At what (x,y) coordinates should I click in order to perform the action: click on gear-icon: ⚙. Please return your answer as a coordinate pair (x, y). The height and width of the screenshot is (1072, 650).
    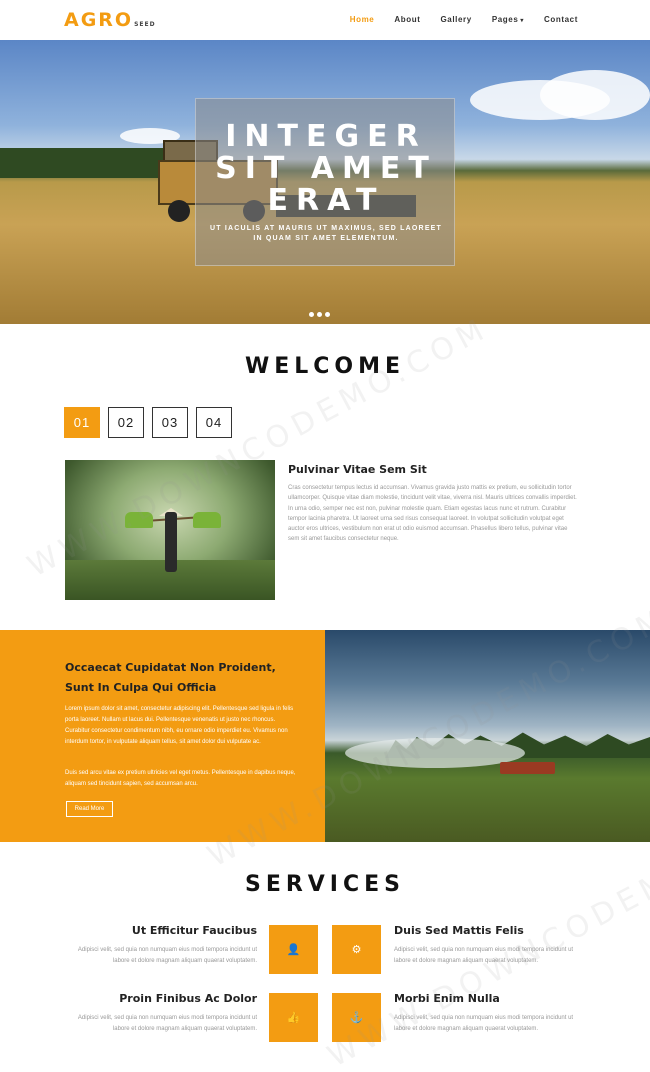
    Looking at the image, I should click on (356, 950).